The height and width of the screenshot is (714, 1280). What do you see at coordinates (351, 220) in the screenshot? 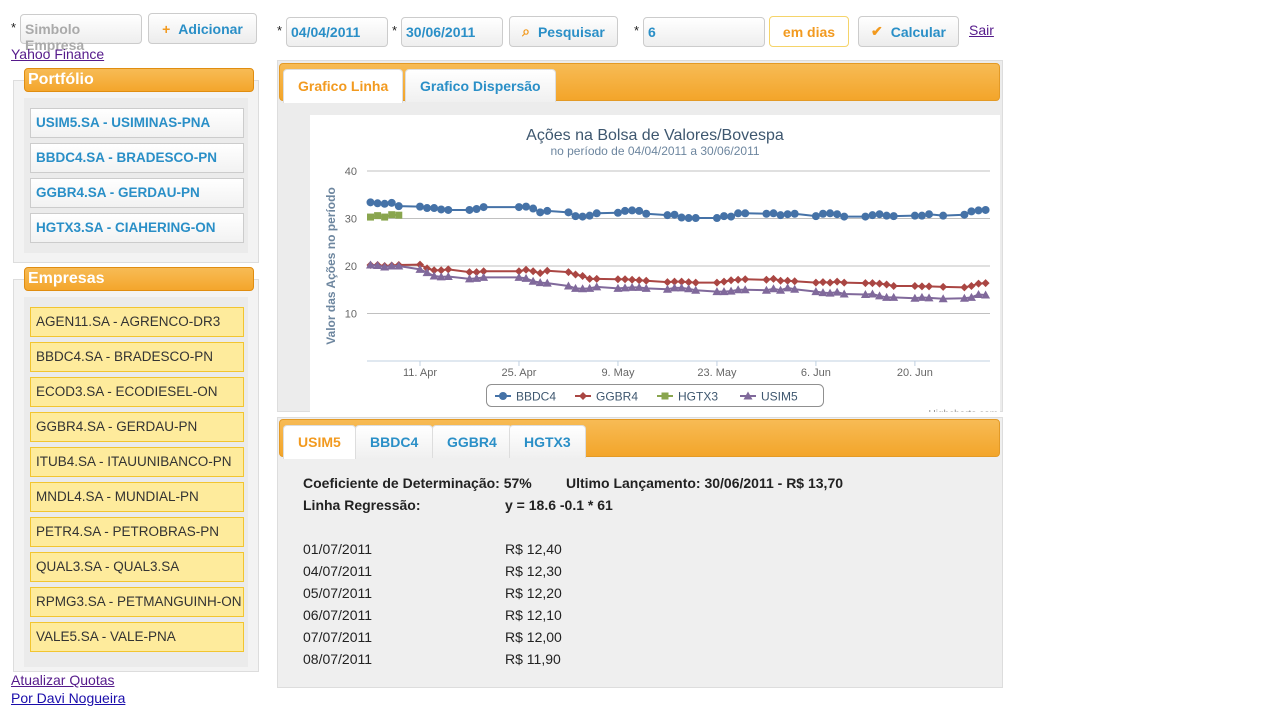
I see `y-tick-label: 30` at bounding box center [351, 220].